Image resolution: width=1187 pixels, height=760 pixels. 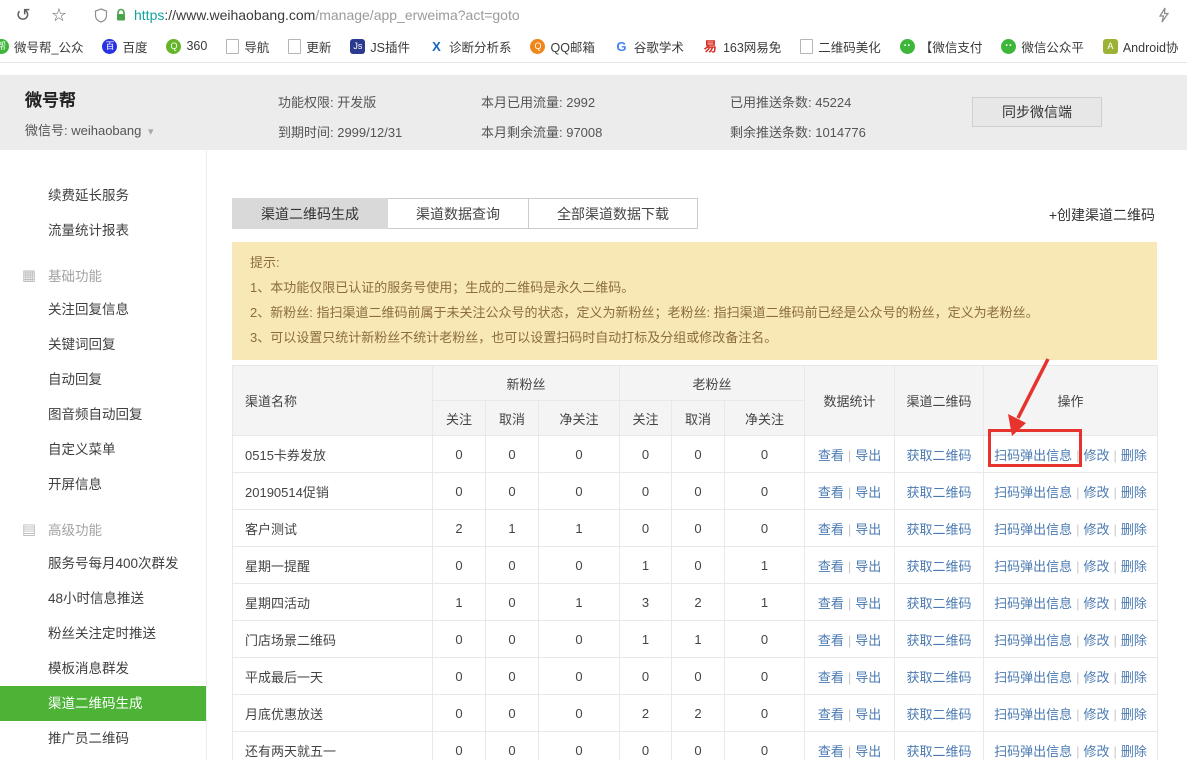 What do you see at coordinates (103, 449) in the screenshot?
I see `sidebar-item-link: 自定义菜单` at bounding box center [103, 449].